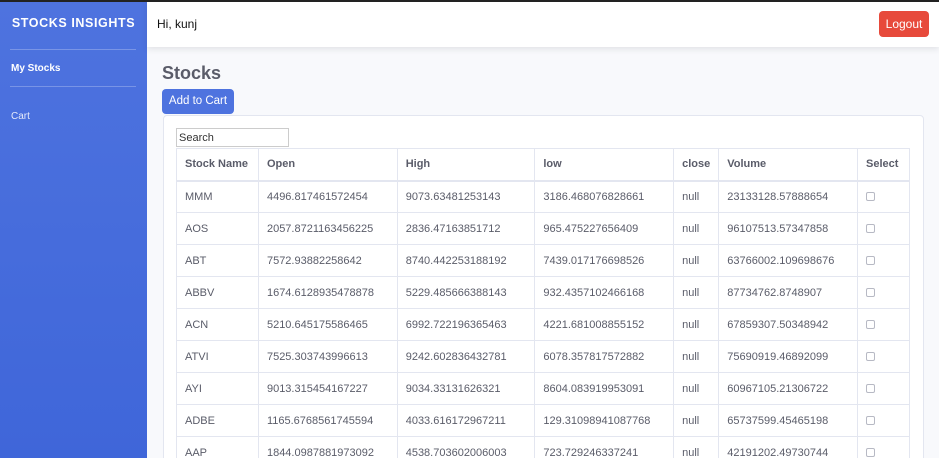  I want to click on cell-open: 9013.315454167227, so click(327, 388).